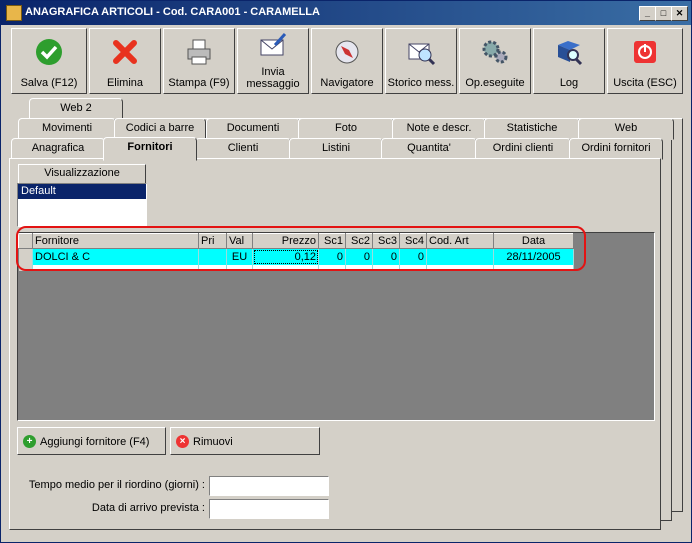  What do you see at coordinates (569, 83) in the screenshot?
I see `log-label: Log` at bounding box center [569, 83].